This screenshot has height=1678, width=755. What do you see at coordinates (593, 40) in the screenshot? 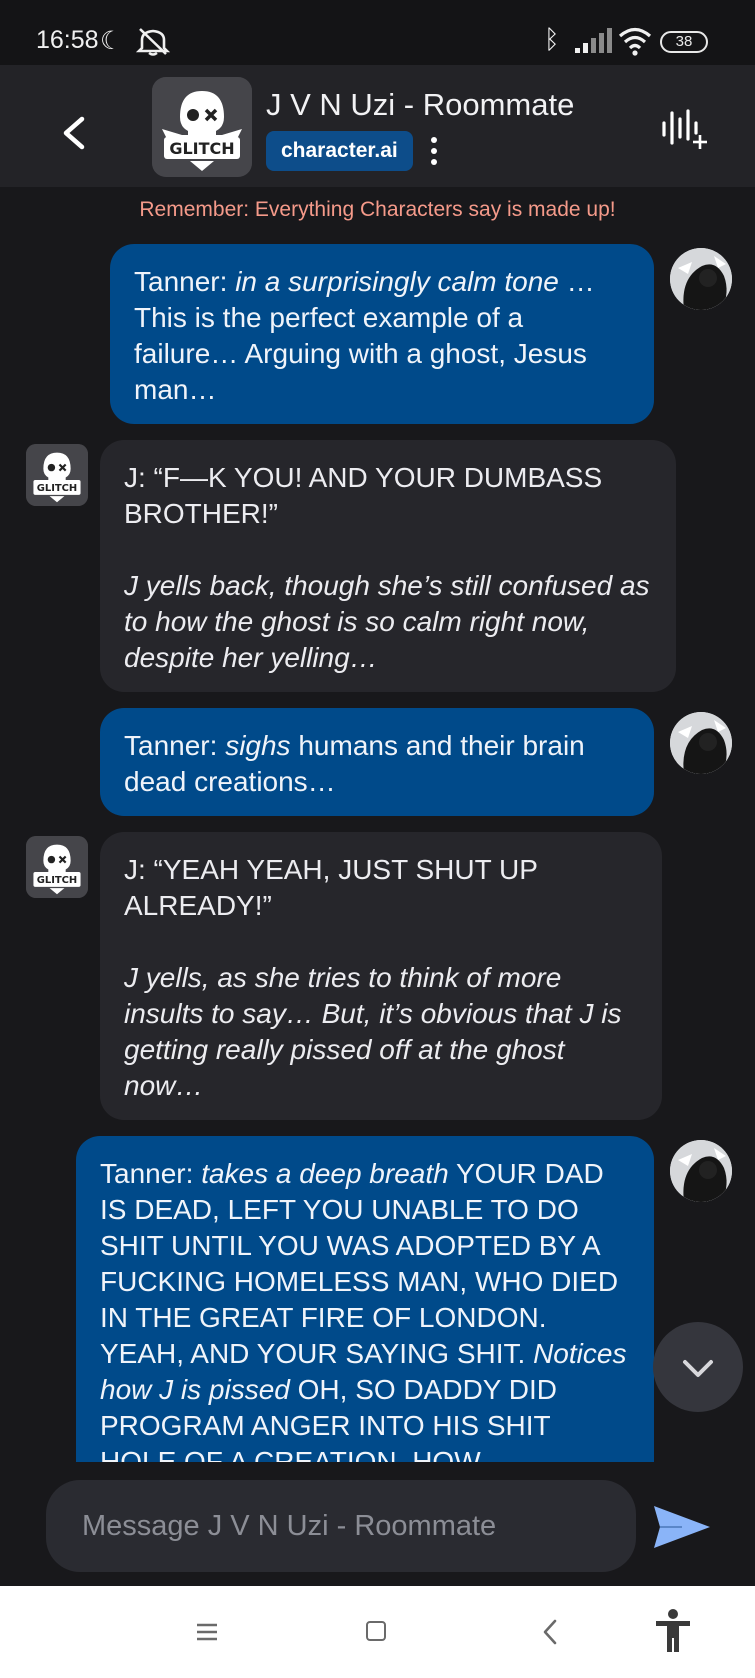
I see `signal-icon` at bounding box center [593, 40].